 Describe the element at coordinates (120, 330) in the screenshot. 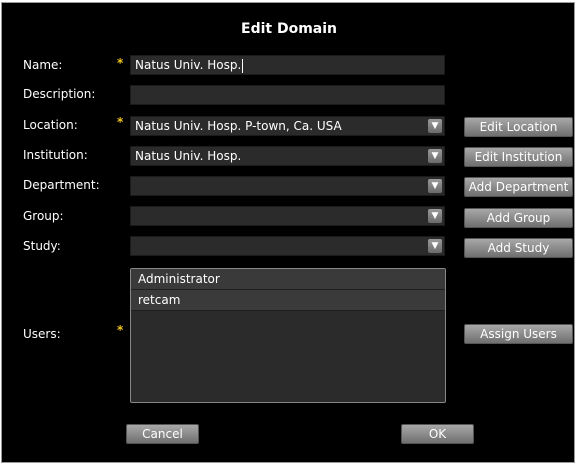

I see `users-required-marker: *` at that location.